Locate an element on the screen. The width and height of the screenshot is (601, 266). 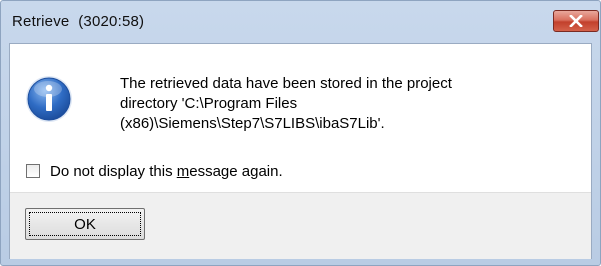
message-line: (x86)\Siemens\Step7\S7LIBS\ibaS7Lib'. is located at coordinates (252, 123).